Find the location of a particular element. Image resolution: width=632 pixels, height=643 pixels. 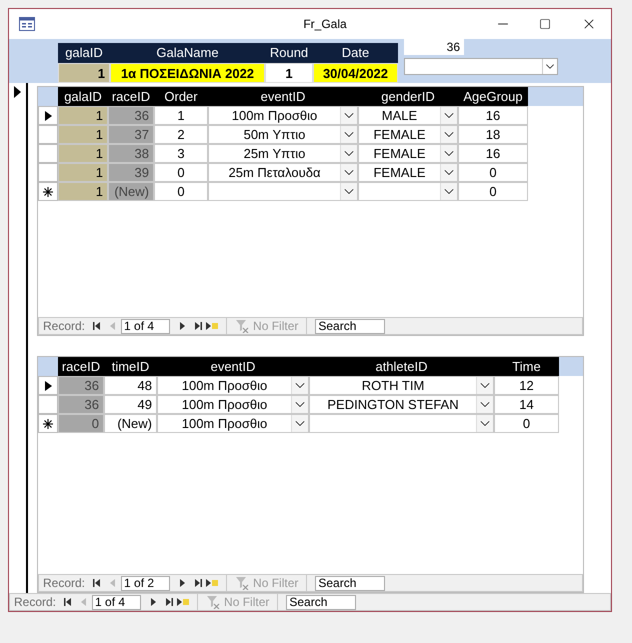

table-cell: 38 is located at coordinates (131, 153).